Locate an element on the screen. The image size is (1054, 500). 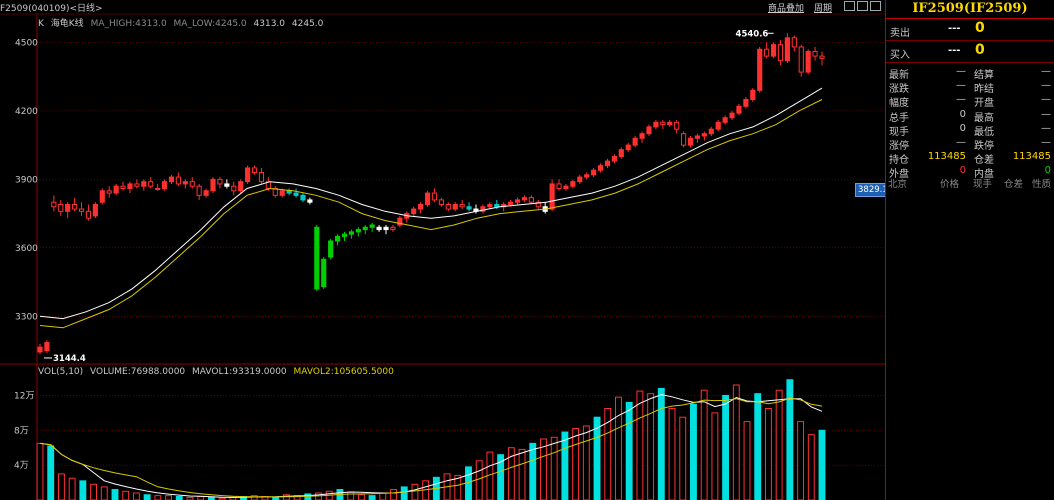
quote-row: 涨跌 — 昨结 — is located at coordinates (970, 87).